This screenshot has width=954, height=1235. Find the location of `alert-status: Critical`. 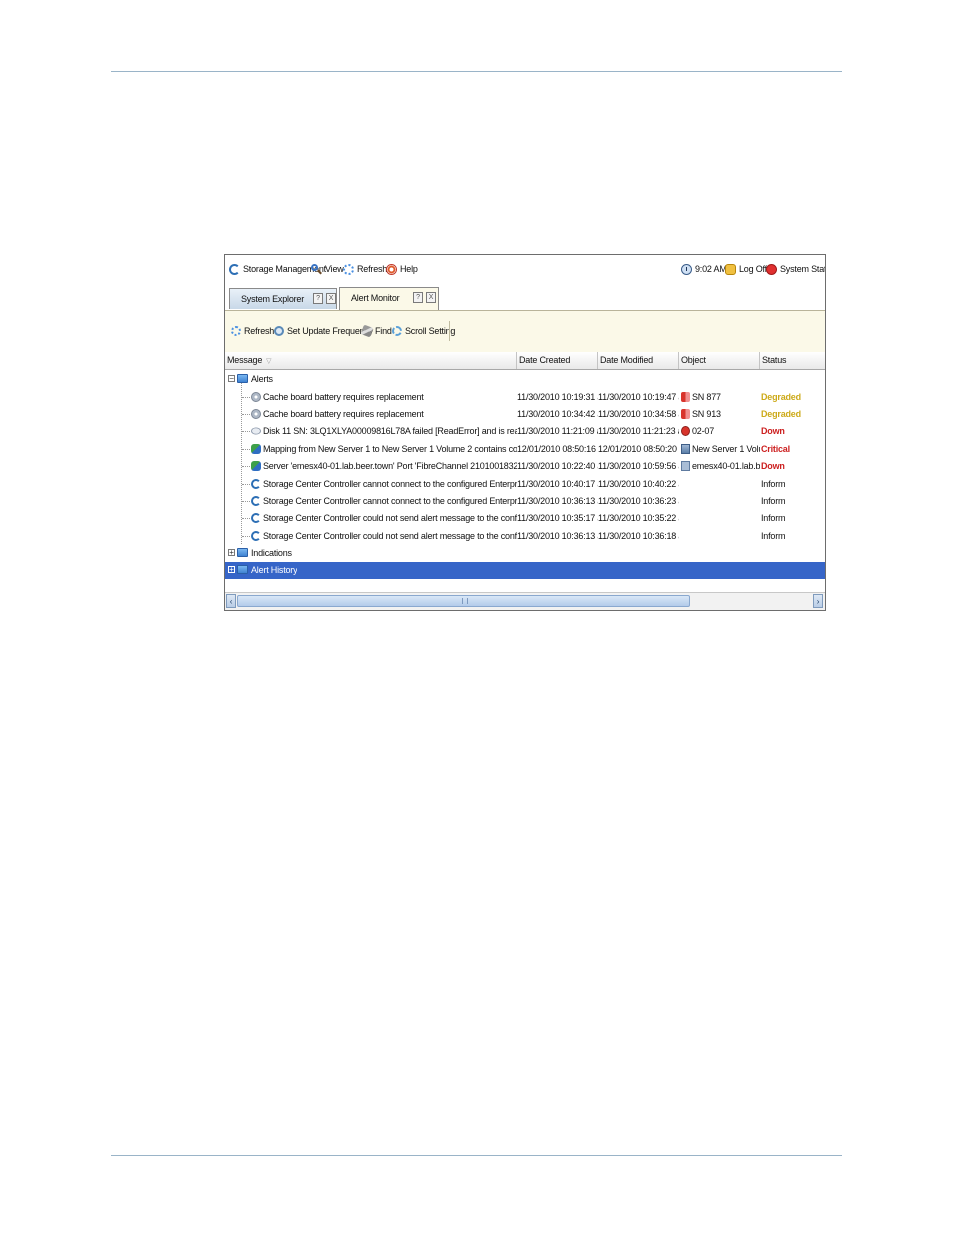

alert-status: Critical is located at coordinates (775, 448).